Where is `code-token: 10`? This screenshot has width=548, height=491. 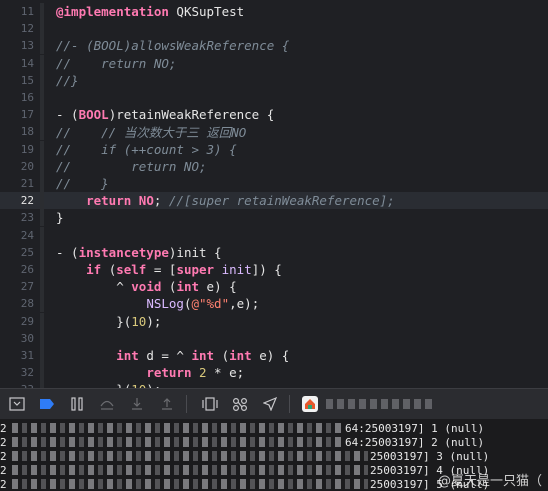 code-token: 10 is located at coordinates (139, 321).